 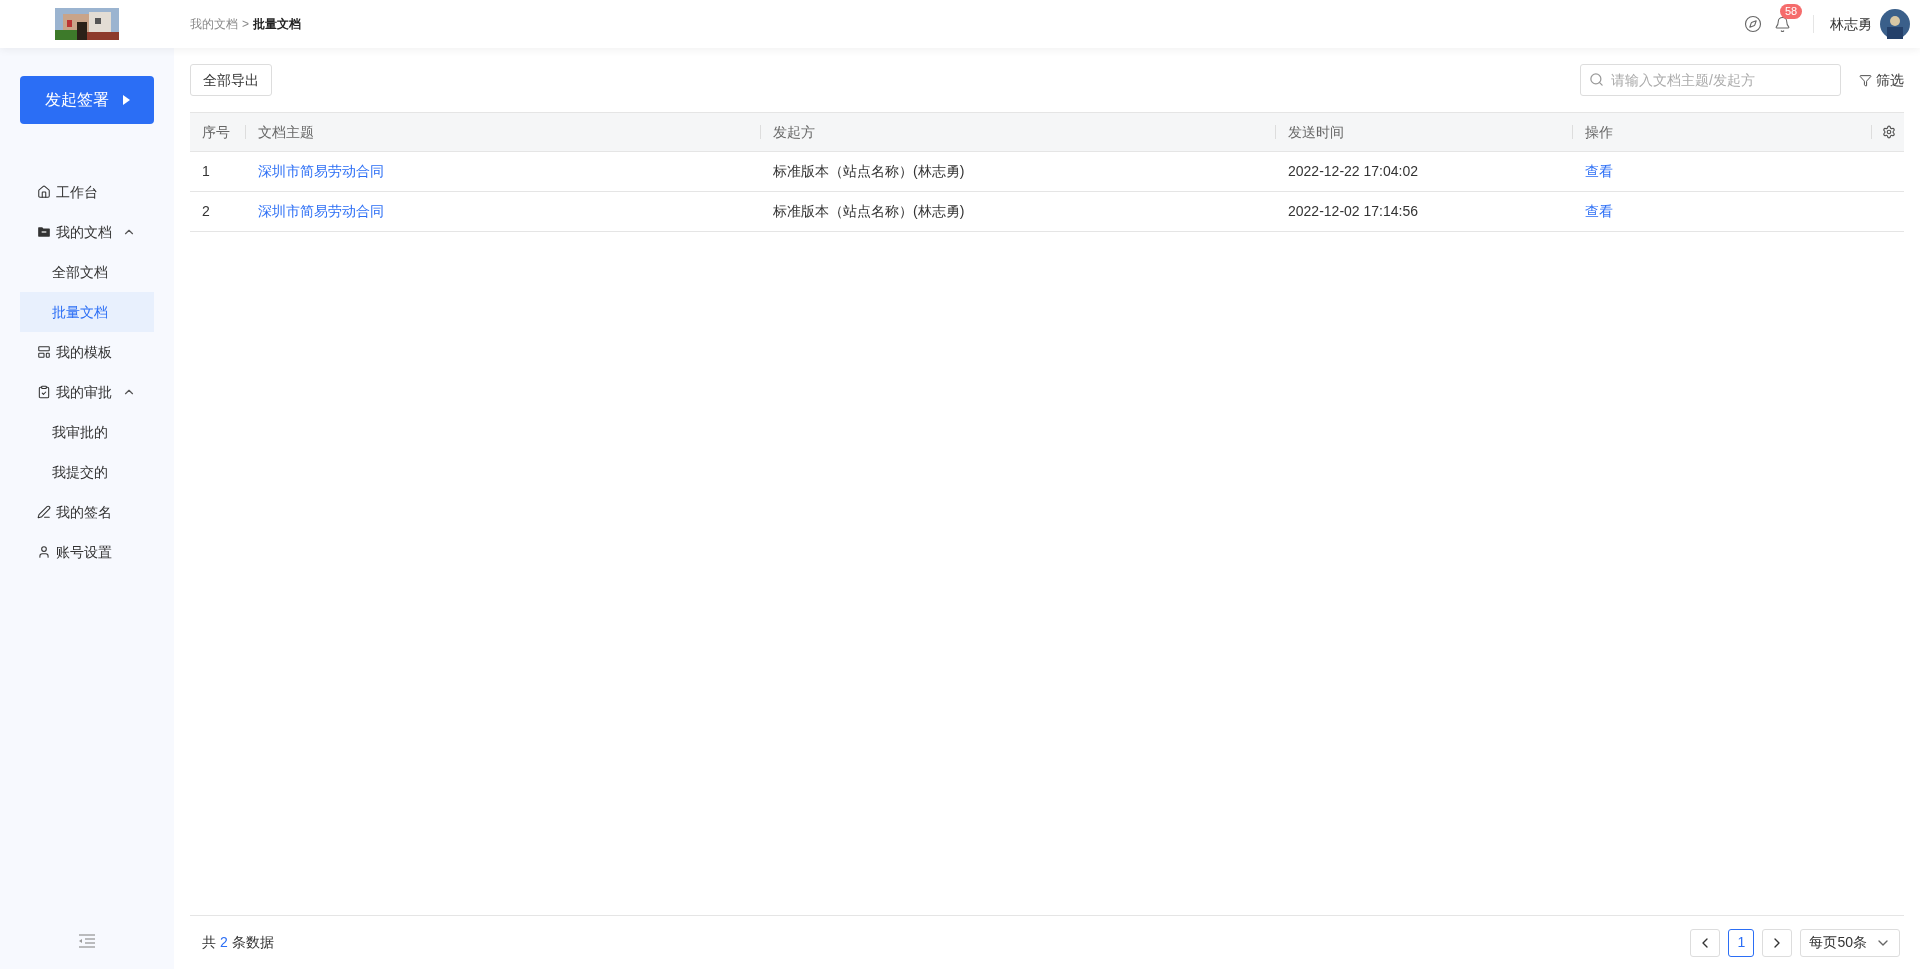 What do you see at coordinates (1865, 80) in the screenshot?
I see `filter-icon` at bounding box center [1865, 80].